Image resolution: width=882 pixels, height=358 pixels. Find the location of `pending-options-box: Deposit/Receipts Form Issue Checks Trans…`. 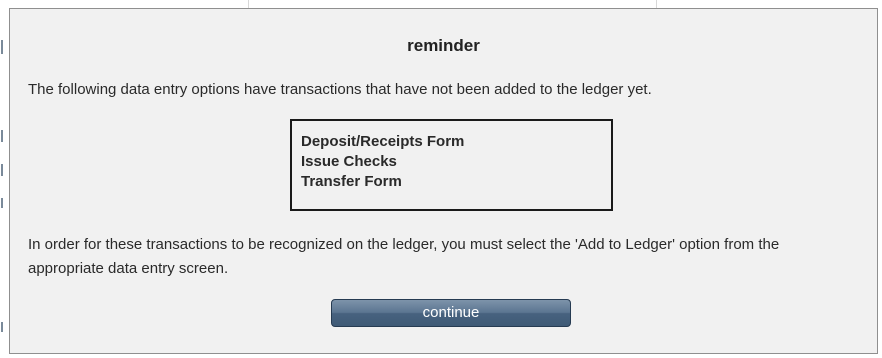

pending-options-box: Deposit/Receipts Form Issue Checks Trans… is located at coordinates (451, 165).